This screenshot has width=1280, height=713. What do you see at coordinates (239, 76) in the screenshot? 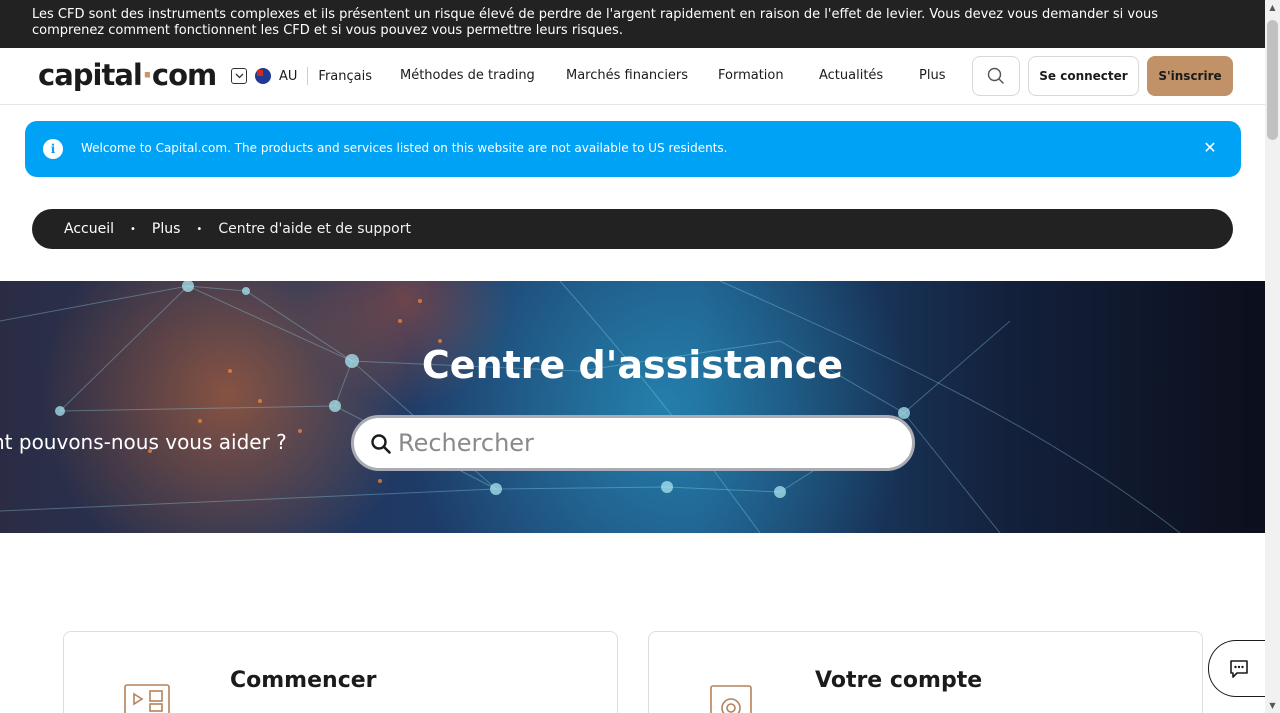
I see `chevron-down-icon` at bounding box center [239, 76].